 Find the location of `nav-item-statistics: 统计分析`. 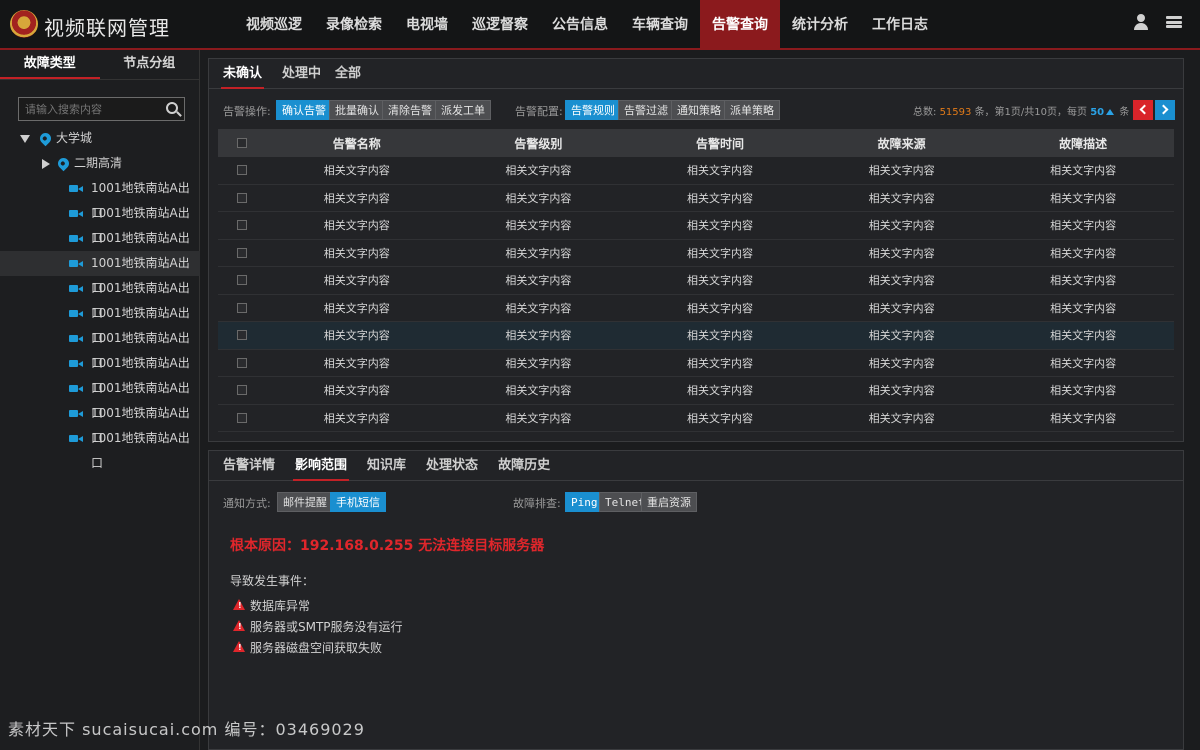

nav-item-statistics: 统计分析 is located at coordinates (820, 25).